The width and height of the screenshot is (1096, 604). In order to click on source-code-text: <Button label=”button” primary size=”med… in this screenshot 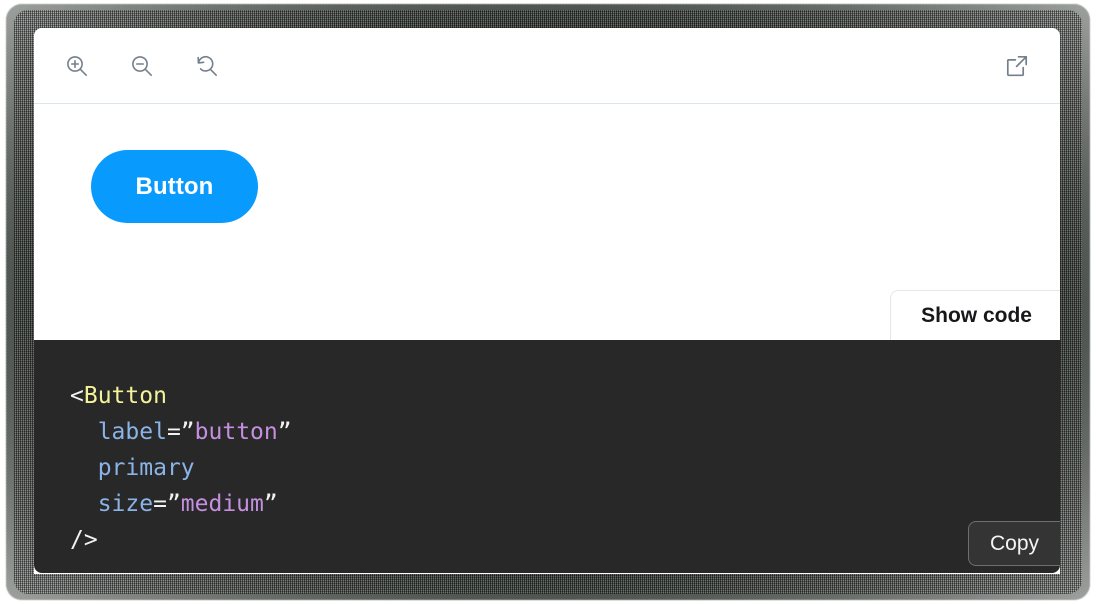, I will do `click(181, 468)`.